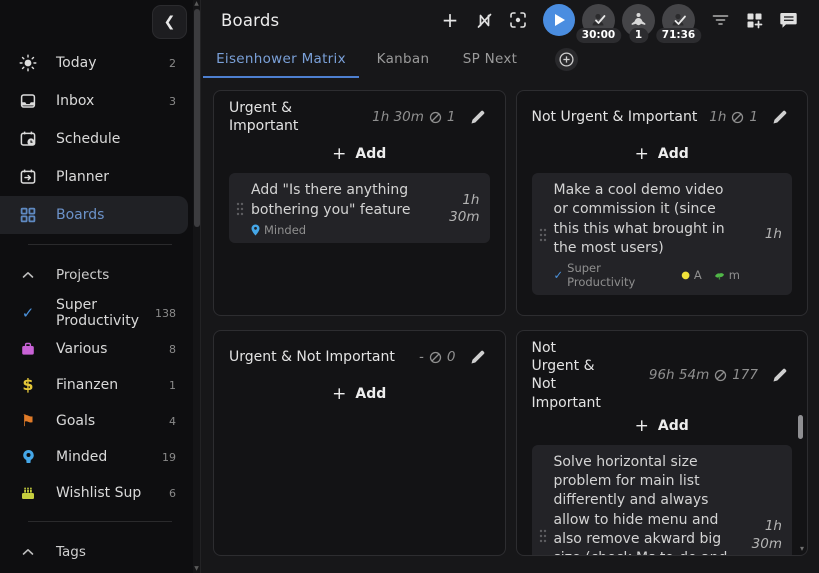  What do you see at coordinates (734, 275) in the screenshot?
I see `tag-label: m` at bounding box center [734, 275].